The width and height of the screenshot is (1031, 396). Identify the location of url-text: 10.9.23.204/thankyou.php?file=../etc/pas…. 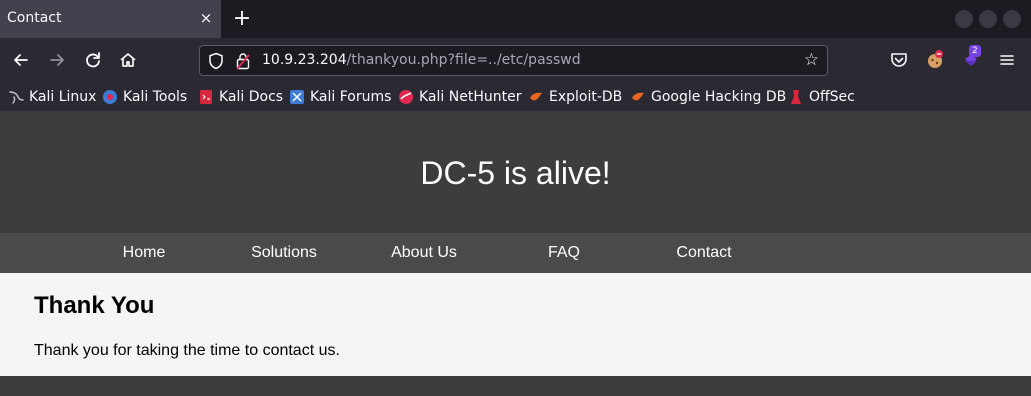
(421, 60).